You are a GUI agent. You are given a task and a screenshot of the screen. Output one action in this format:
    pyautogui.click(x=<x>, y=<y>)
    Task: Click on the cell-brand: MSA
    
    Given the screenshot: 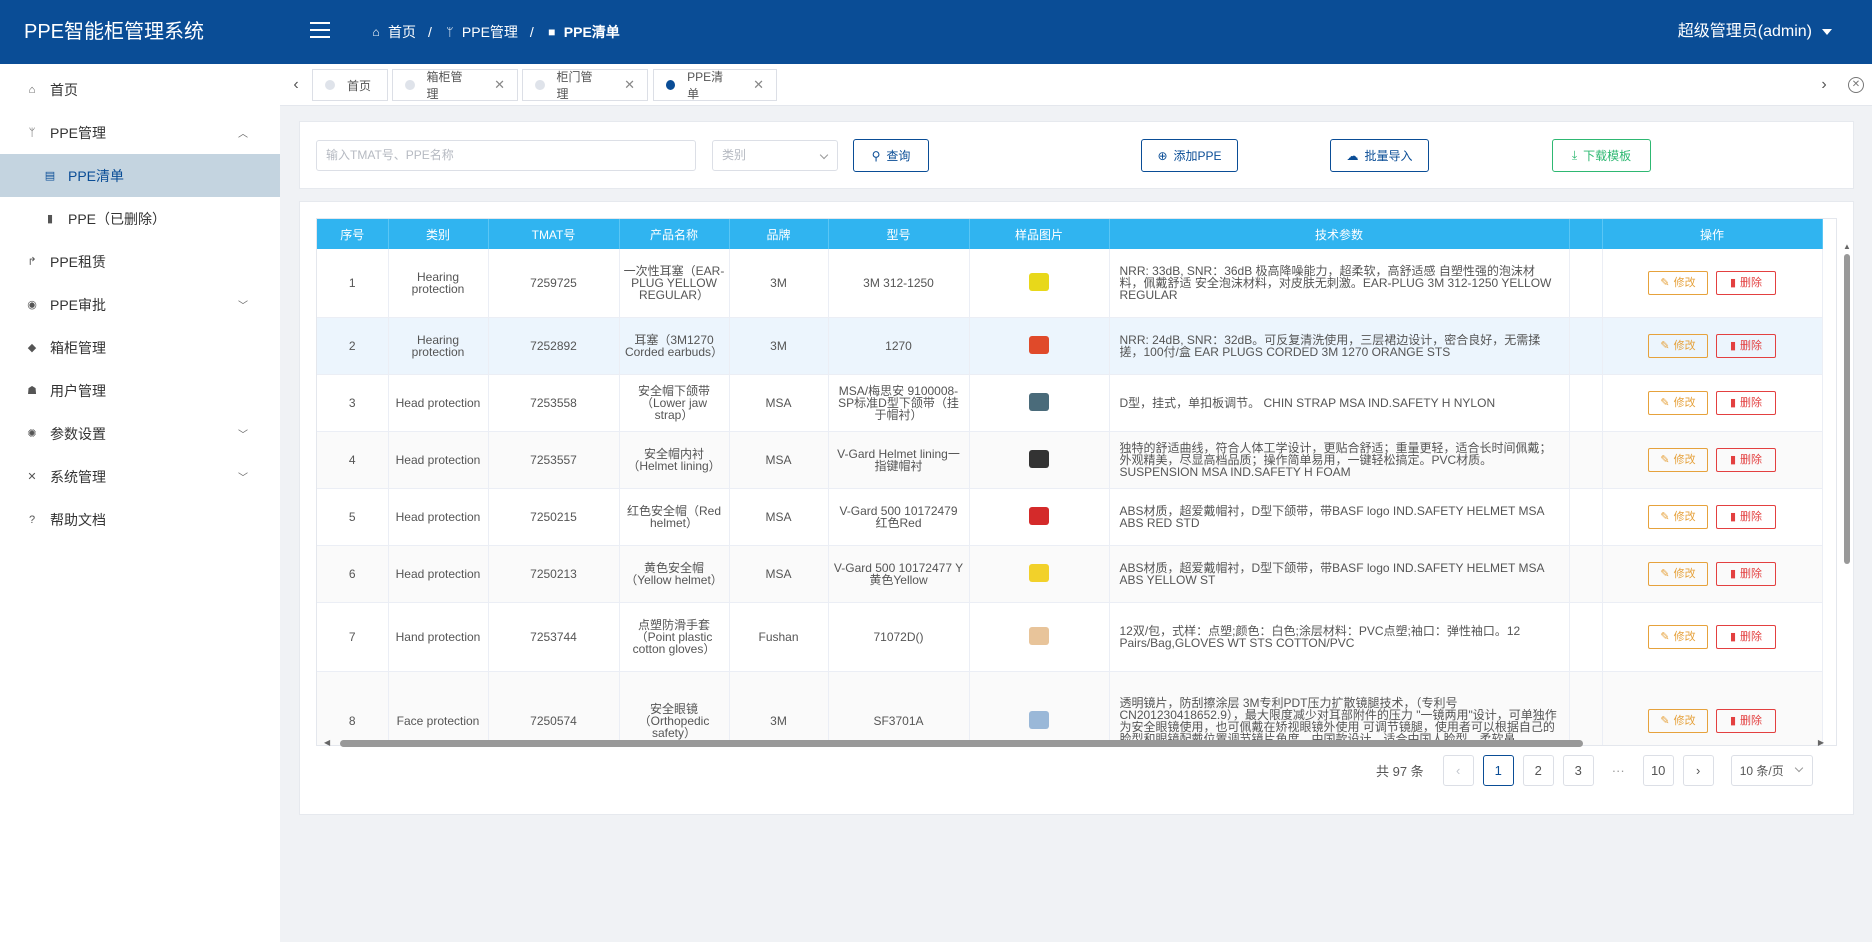 What is the action you would take?
    pyautogui.click(x=779, y=574)
    